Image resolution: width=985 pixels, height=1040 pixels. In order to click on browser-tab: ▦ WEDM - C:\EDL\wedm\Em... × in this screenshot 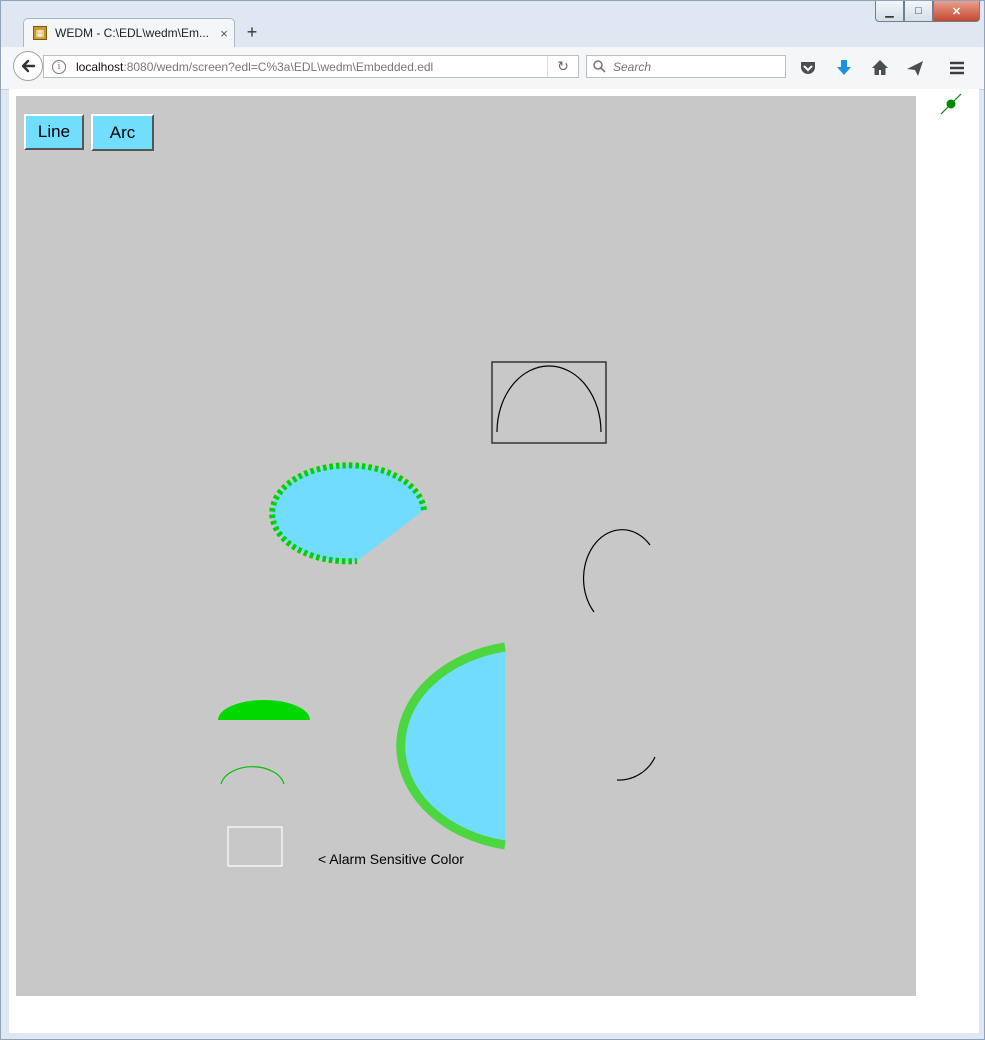, I will do `click(129, 32)`.